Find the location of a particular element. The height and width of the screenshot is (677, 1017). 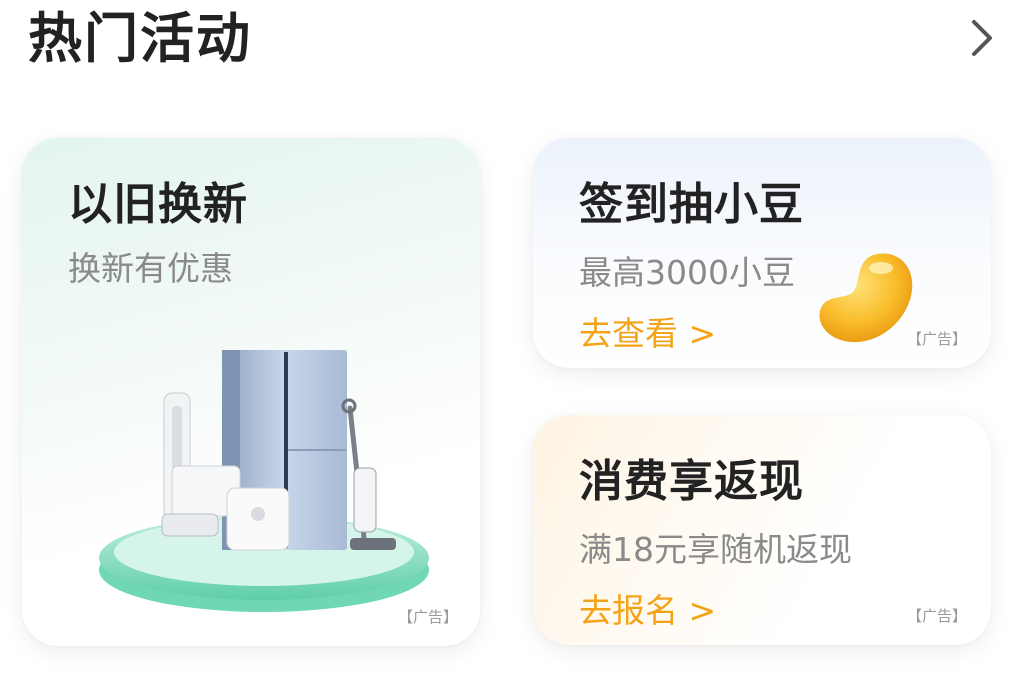

cashback-subtitle: 满18元享随机返现 is located at coordinates (715, 549).